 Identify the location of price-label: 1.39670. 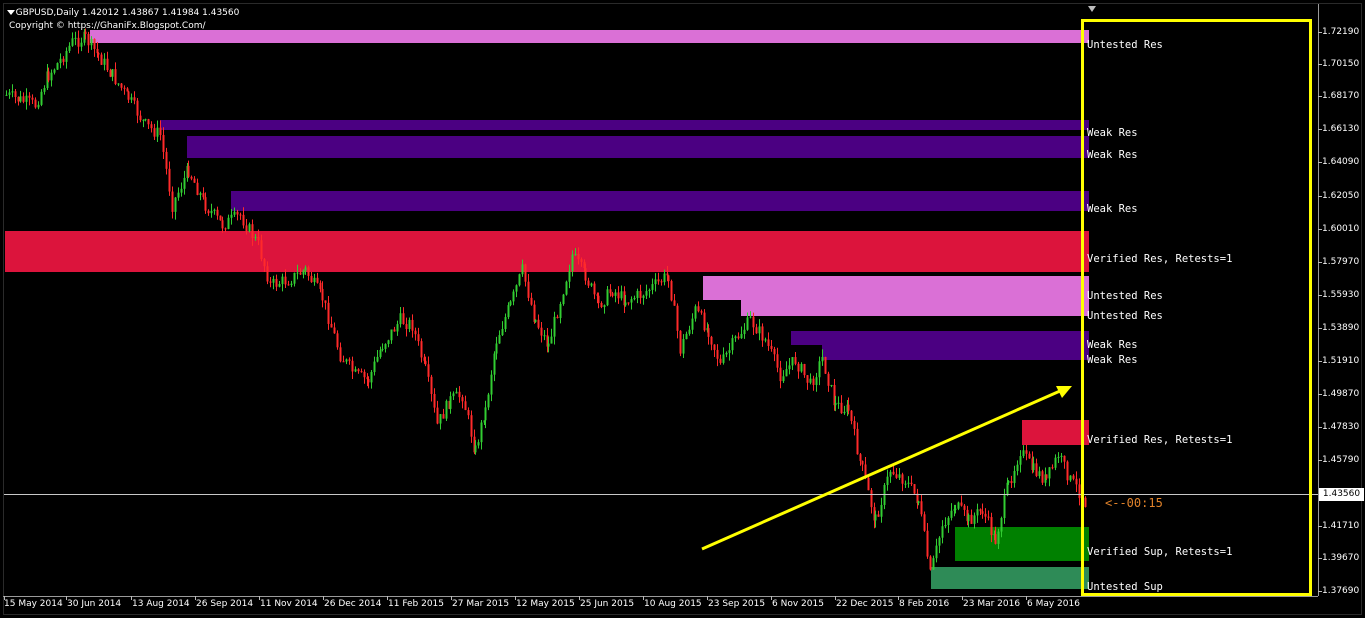
(1341, 558).